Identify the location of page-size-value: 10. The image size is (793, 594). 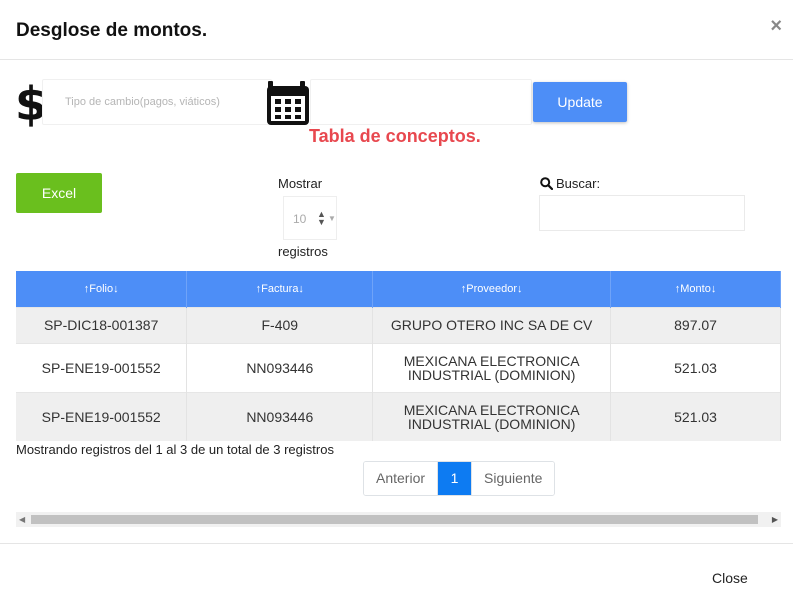
(300, 219).